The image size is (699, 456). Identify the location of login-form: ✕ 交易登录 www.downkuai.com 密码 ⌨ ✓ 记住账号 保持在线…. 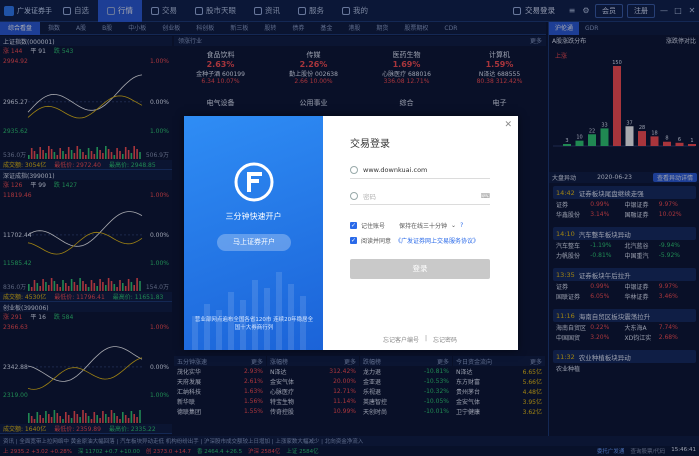
(431, 232).